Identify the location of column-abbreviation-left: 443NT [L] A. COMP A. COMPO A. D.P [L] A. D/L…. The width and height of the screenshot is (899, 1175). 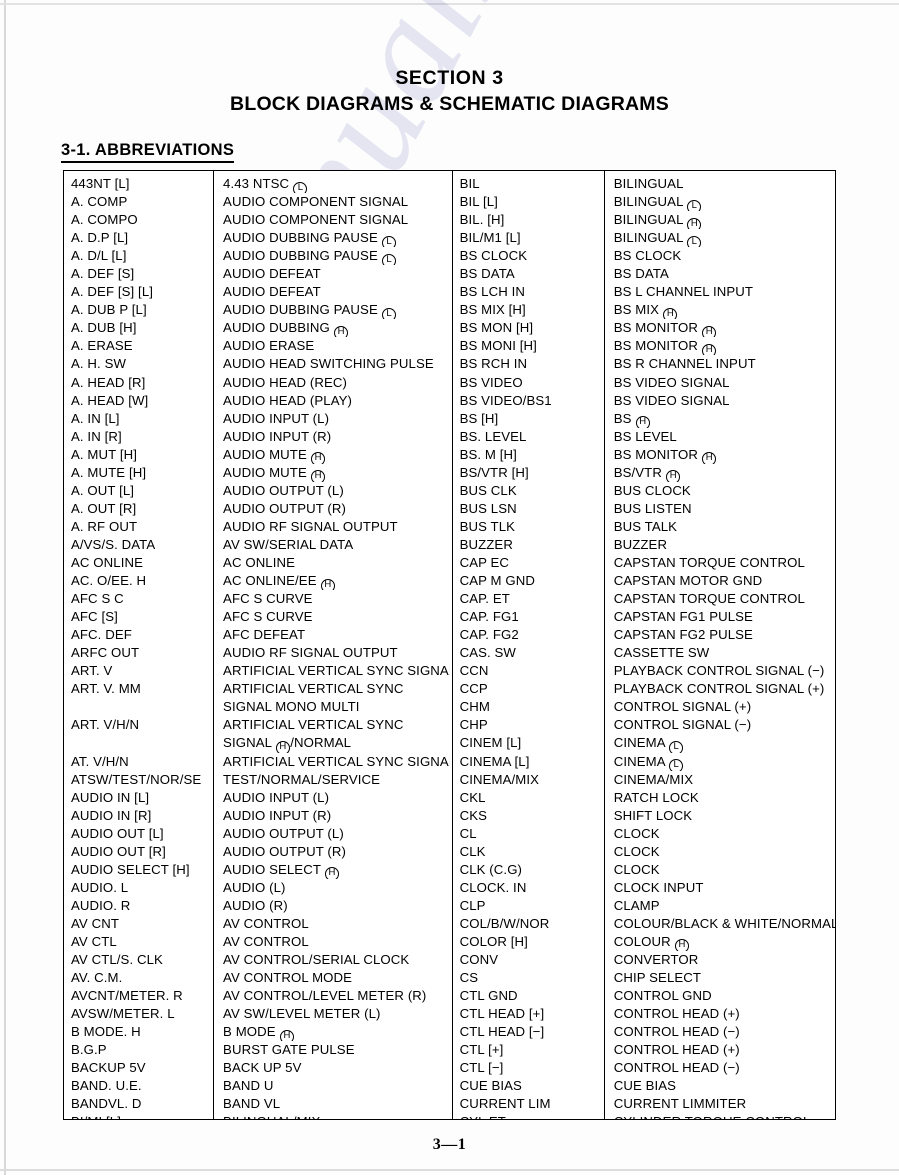
(139, 645).